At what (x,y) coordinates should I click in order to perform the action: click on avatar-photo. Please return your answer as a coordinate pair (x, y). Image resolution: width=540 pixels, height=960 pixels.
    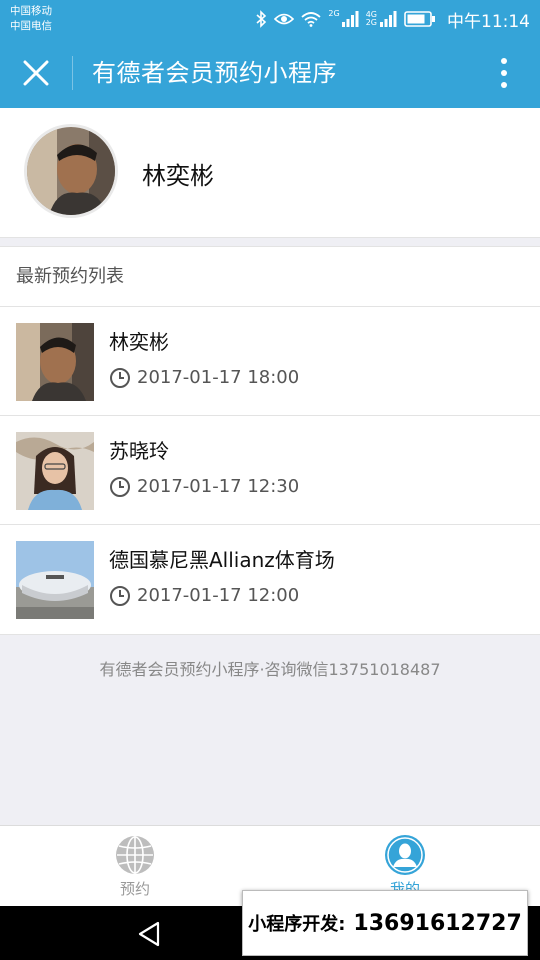
    Looking at the image, I should click on (71, 171).